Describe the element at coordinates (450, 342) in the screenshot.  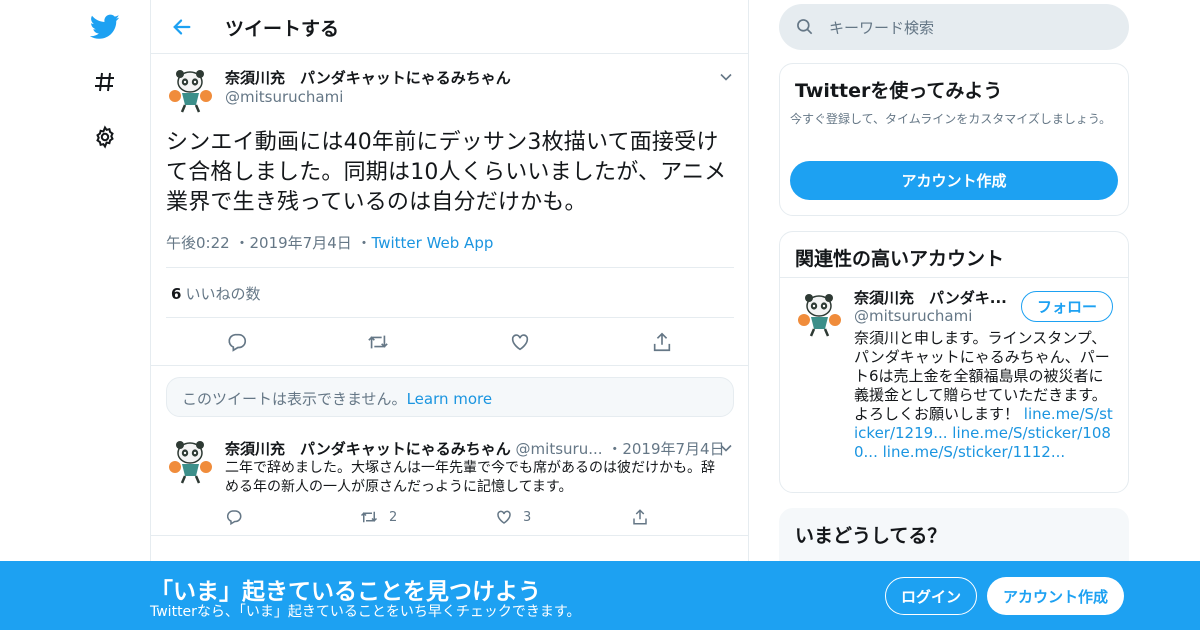
I see `tweet-actions` at that location.